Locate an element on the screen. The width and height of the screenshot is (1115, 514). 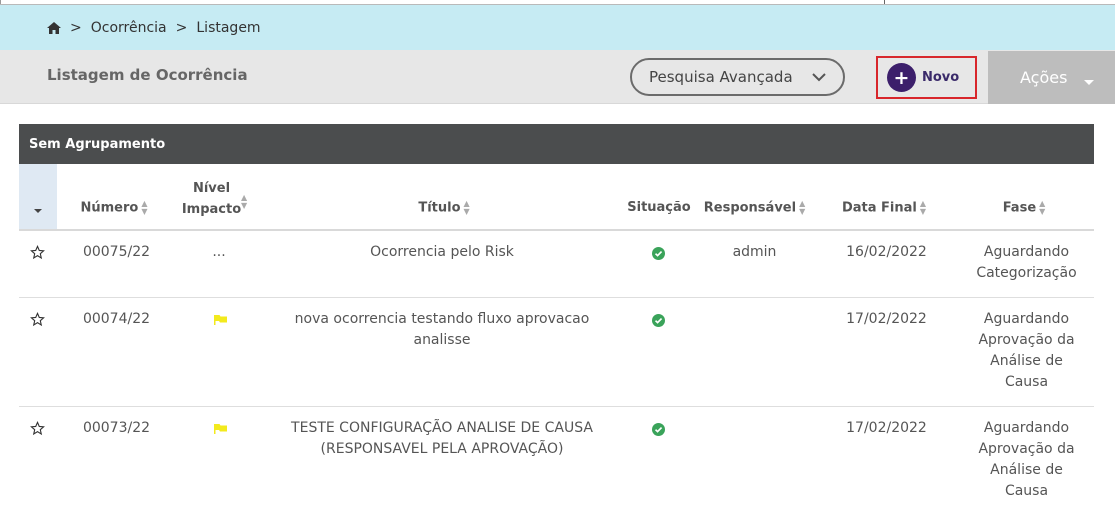
cell-numero: 00075/22 is located at coordinates (116, 252).